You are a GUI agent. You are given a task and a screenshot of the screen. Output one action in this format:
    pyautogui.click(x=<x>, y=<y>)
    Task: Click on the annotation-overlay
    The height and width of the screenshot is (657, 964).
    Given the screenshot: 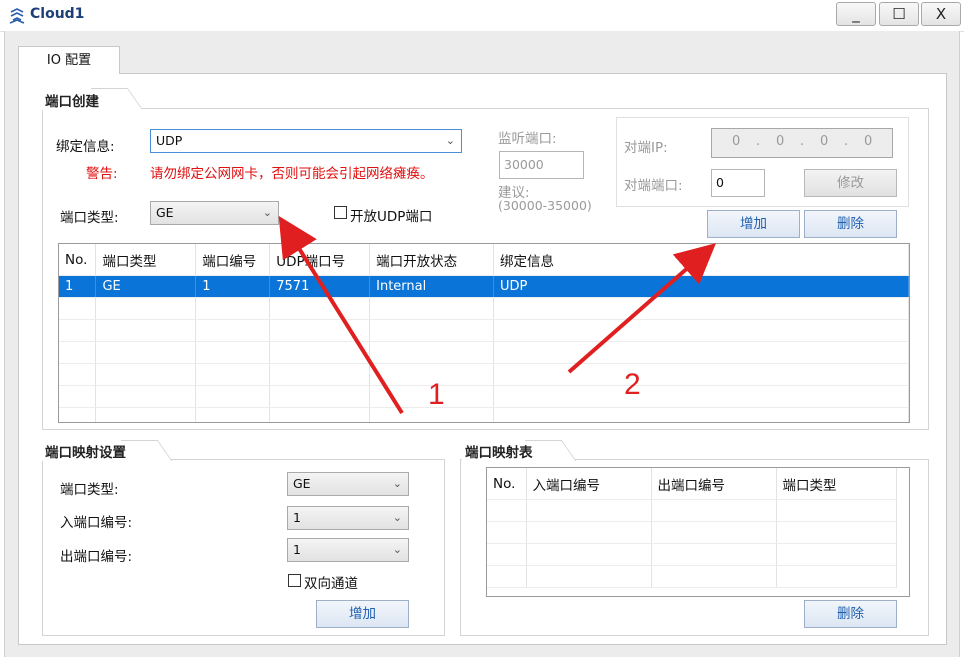 What is the action you would take?
    pyautogui.click(x=497, y=315)
    